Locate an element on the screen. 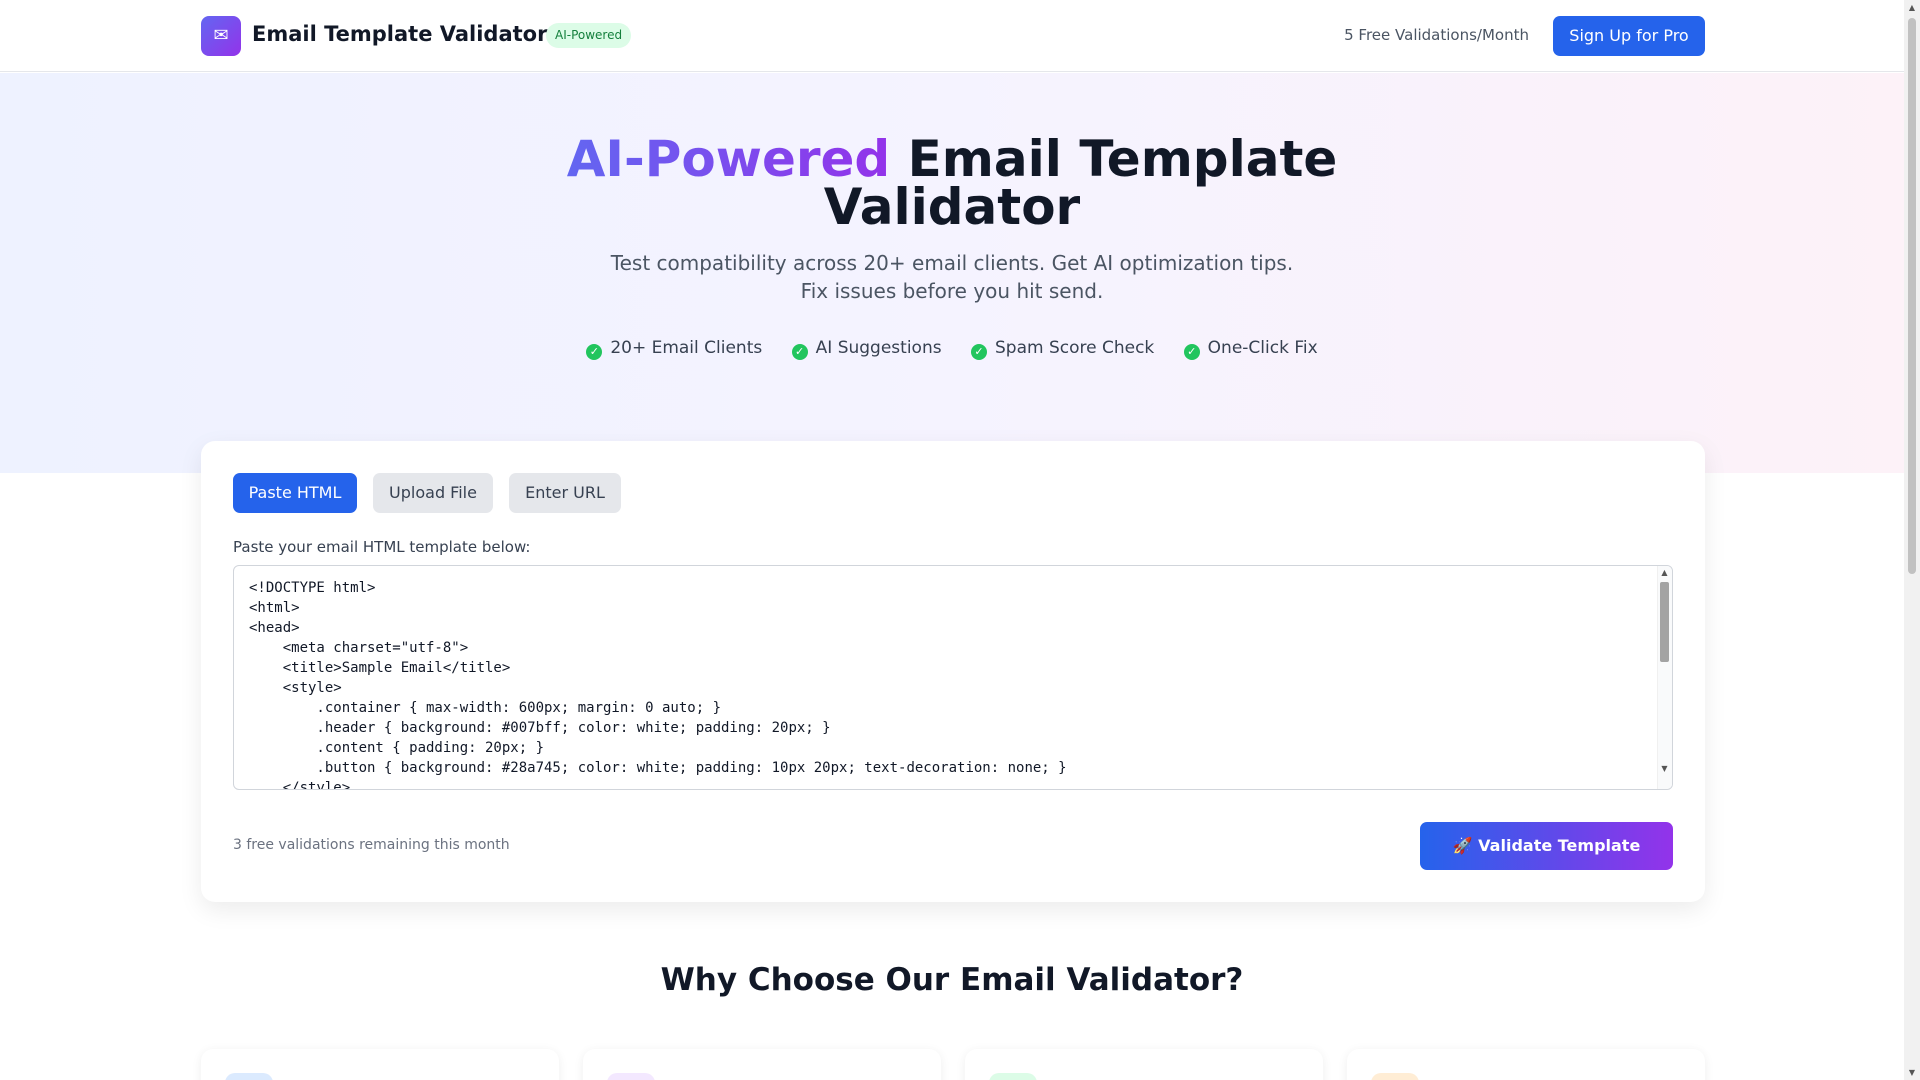  tab-upload-file: Upload File is located at coordinates (433, 493).